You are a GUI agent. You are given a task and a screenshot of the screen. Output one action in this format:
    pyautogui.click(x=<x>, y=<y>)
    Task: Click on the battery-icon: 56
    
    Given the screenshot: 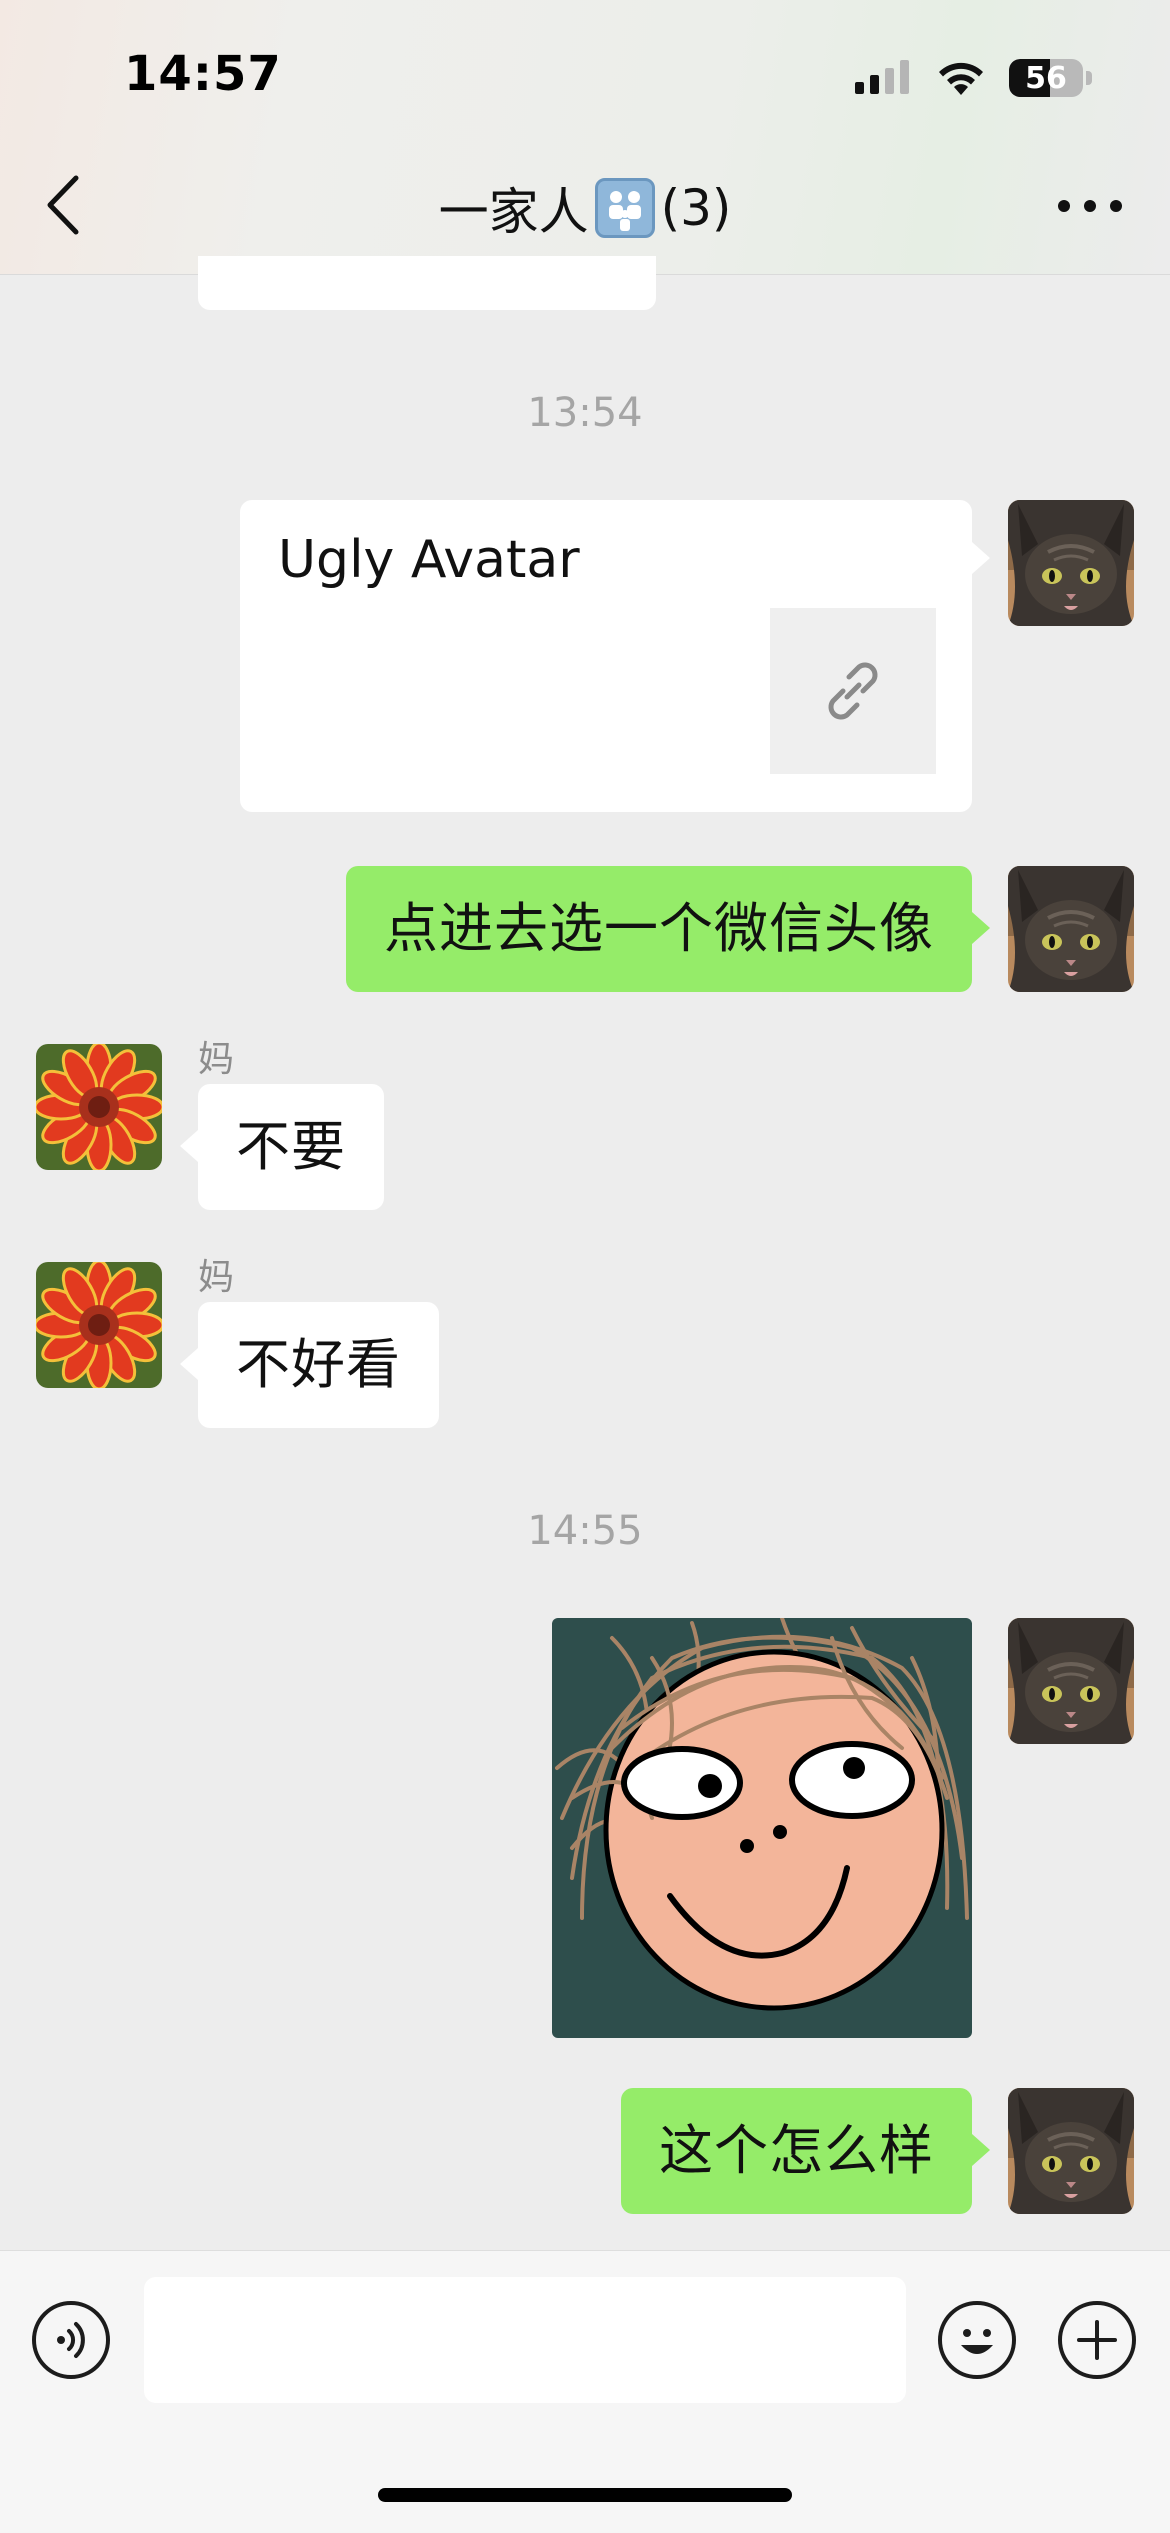 What is the action you would take?
    pyautogui.click(x=1046, y=78)
    